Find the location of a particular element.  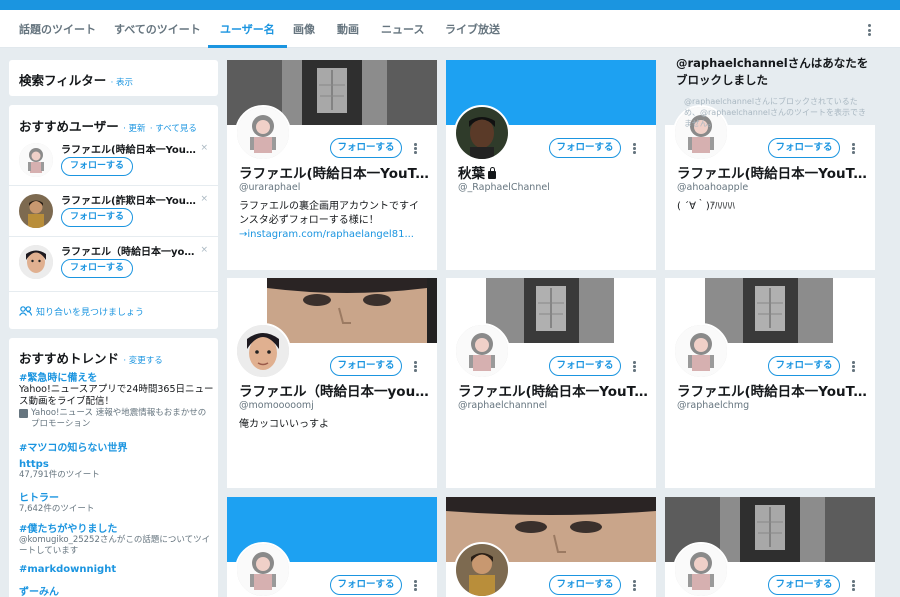

search-filter-title: 検索フィルター is located at coordinates (63, 80).